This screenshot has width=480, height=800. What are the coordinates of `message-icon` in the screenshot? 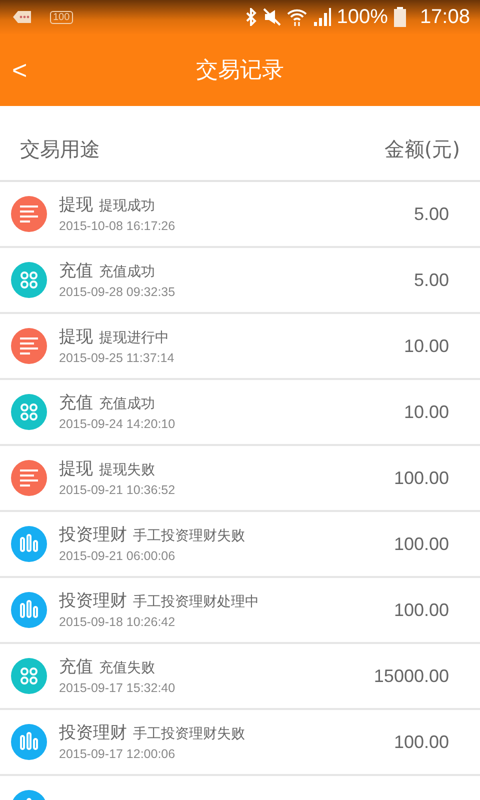 It's located at (22, 17).